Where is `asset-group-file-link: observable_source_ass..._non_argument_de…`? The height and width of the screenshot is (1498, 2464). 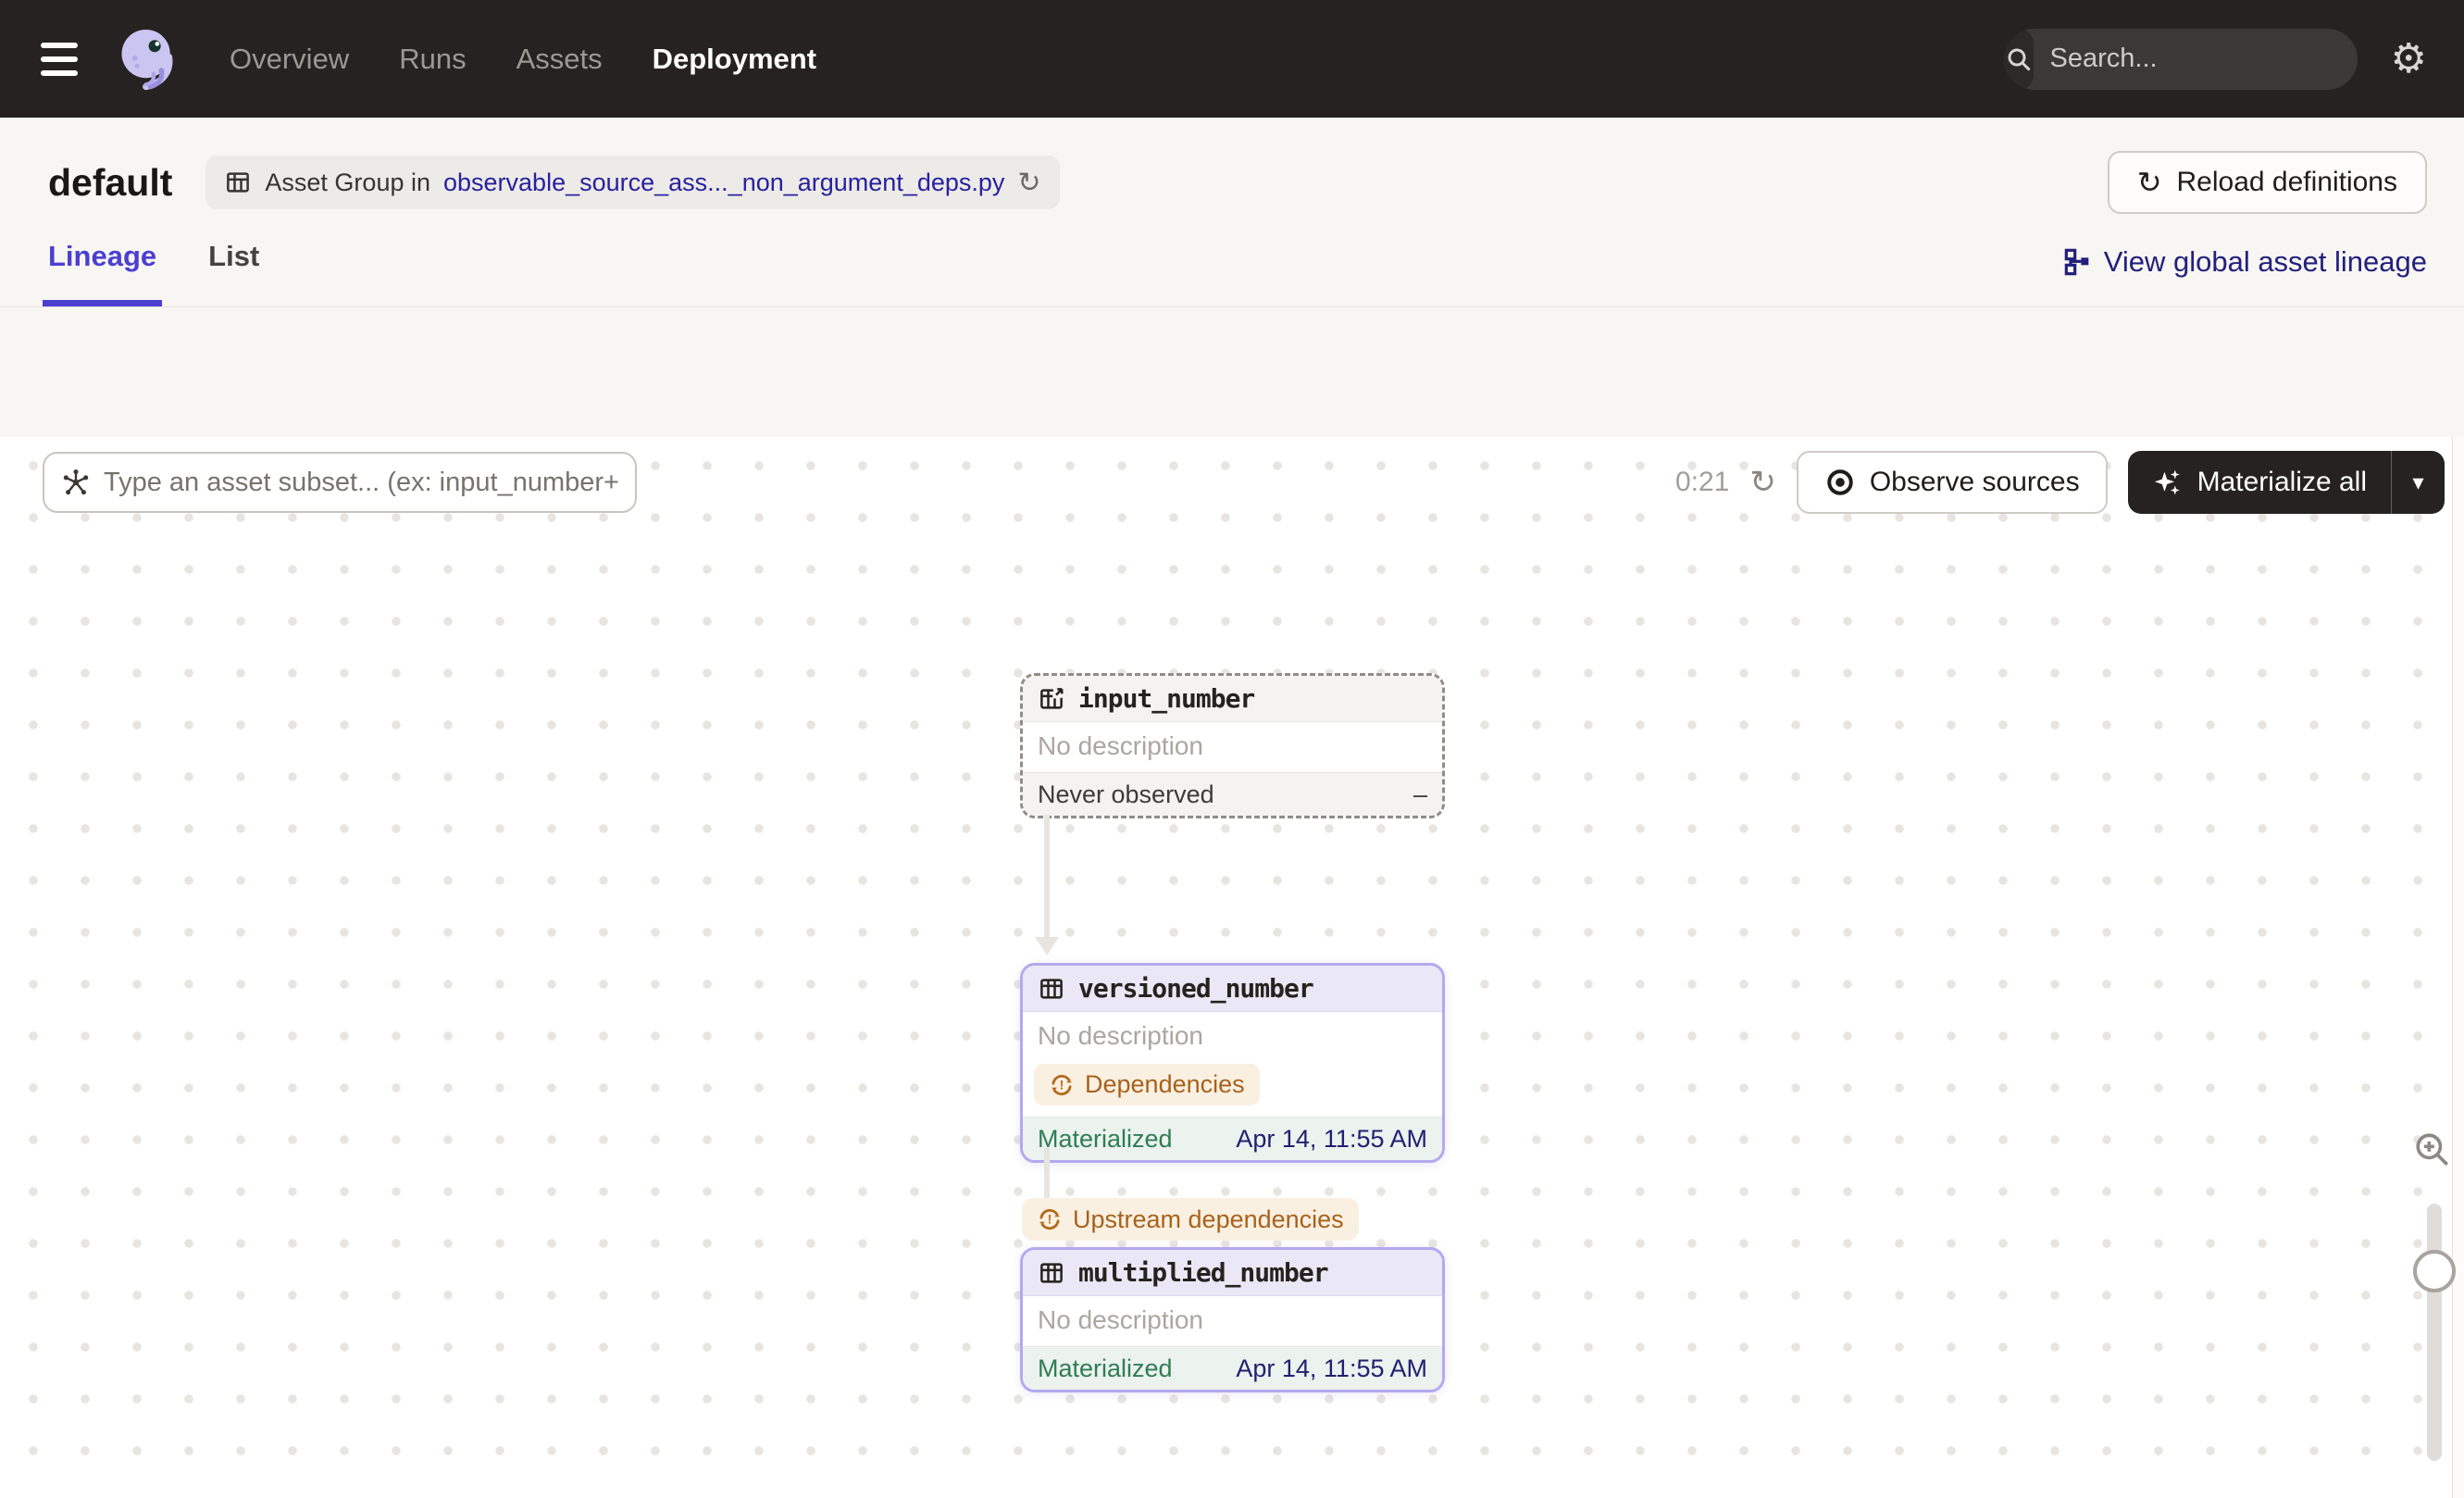 asset-group-file-link: observable_source_ass..._non_argument_de… is located at coordinates (723, 183).